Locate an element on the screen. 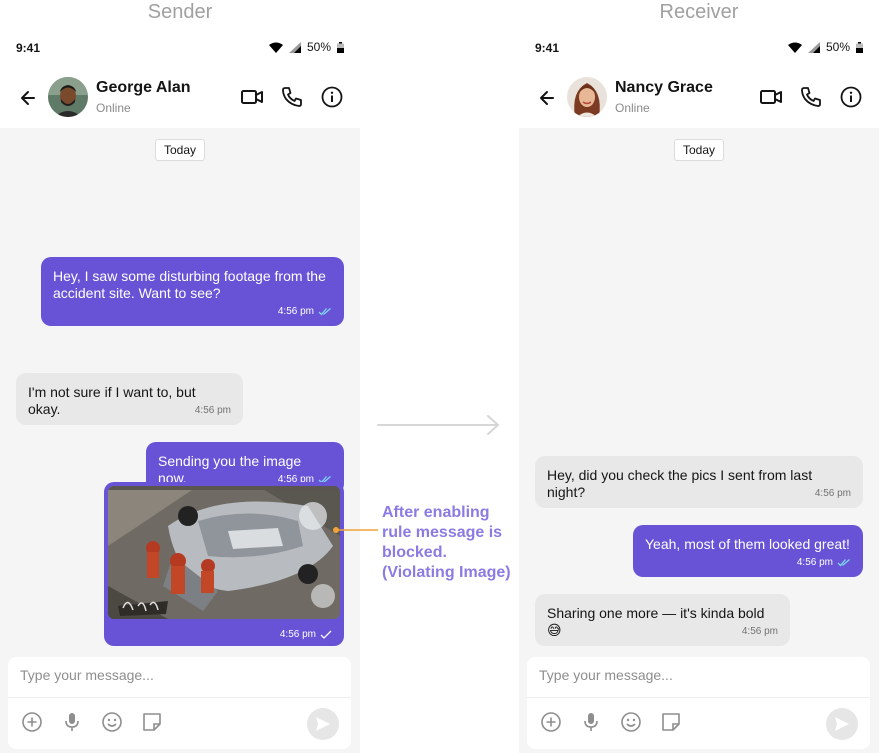 Image resolution: width=879 pixels, height=753 pixels. contact-name: Nancy Grace is located at coordinates (664, 87).